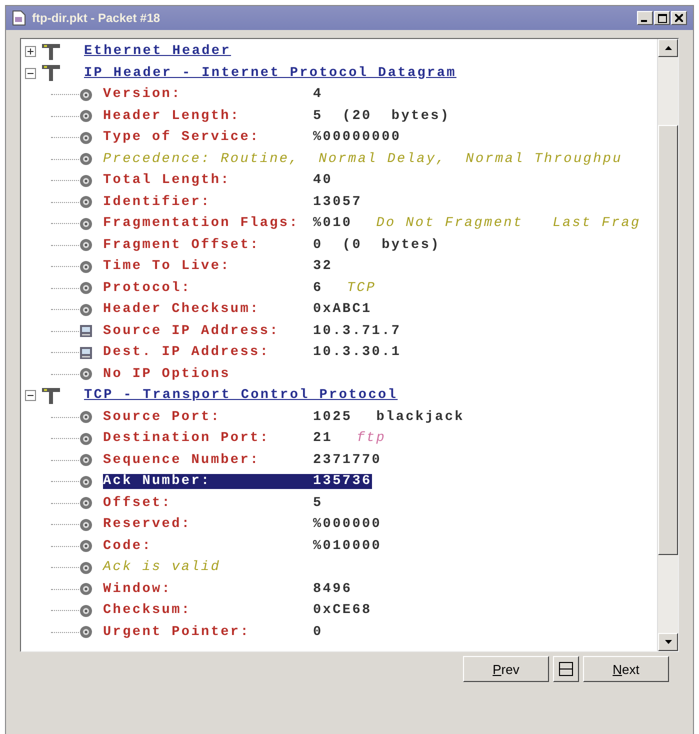 Image resolution: width=699 pixels, height=734 pixels. I want to click on maximize-icon, so click(662, 18).